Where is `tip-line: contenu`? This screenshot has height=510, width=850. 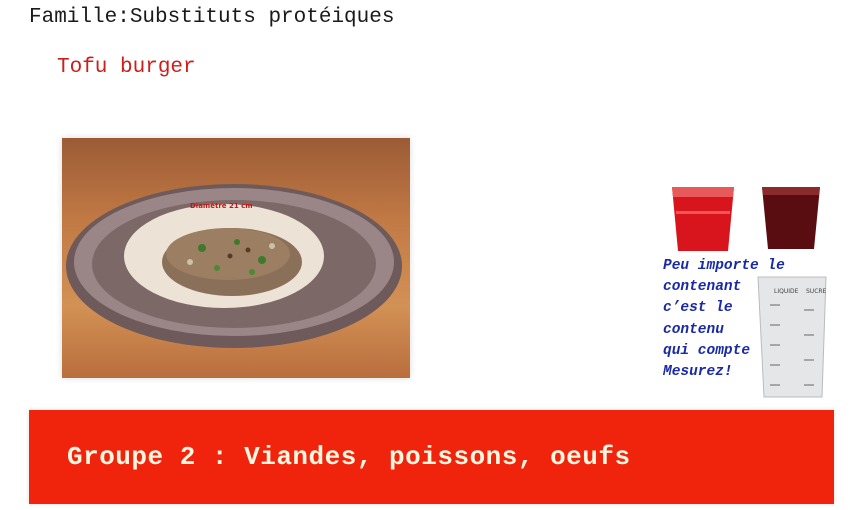 tip-line: contenu is located at coordinates (693, 329).